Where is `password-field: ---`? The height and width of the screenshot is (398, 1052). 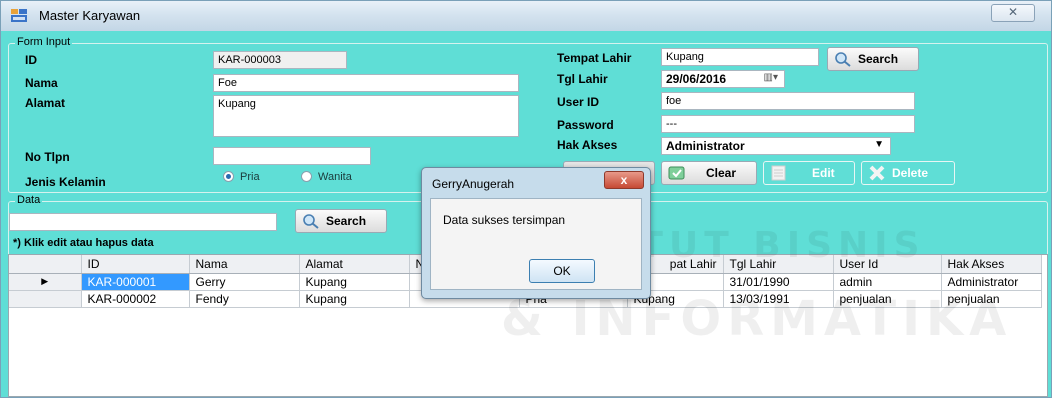
password-field: --- is located at coordinates (788, 124).